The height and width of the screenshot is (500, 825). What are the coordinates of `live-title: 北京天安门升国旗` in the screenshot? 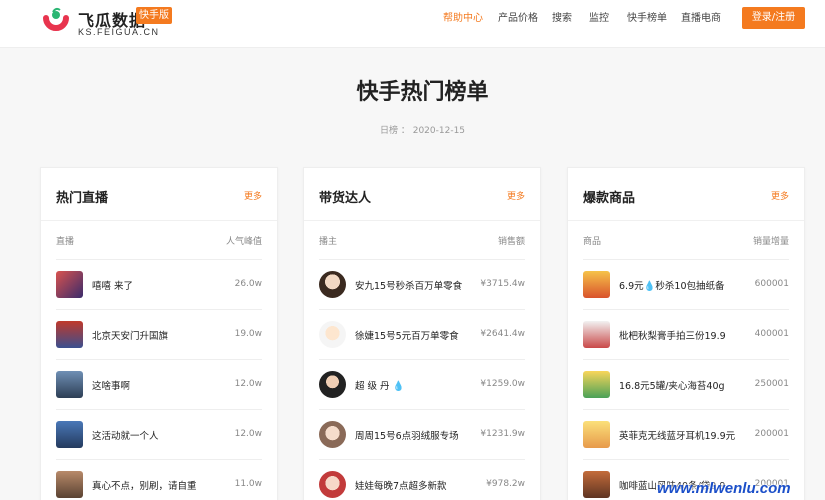 It's located at (130, 336).